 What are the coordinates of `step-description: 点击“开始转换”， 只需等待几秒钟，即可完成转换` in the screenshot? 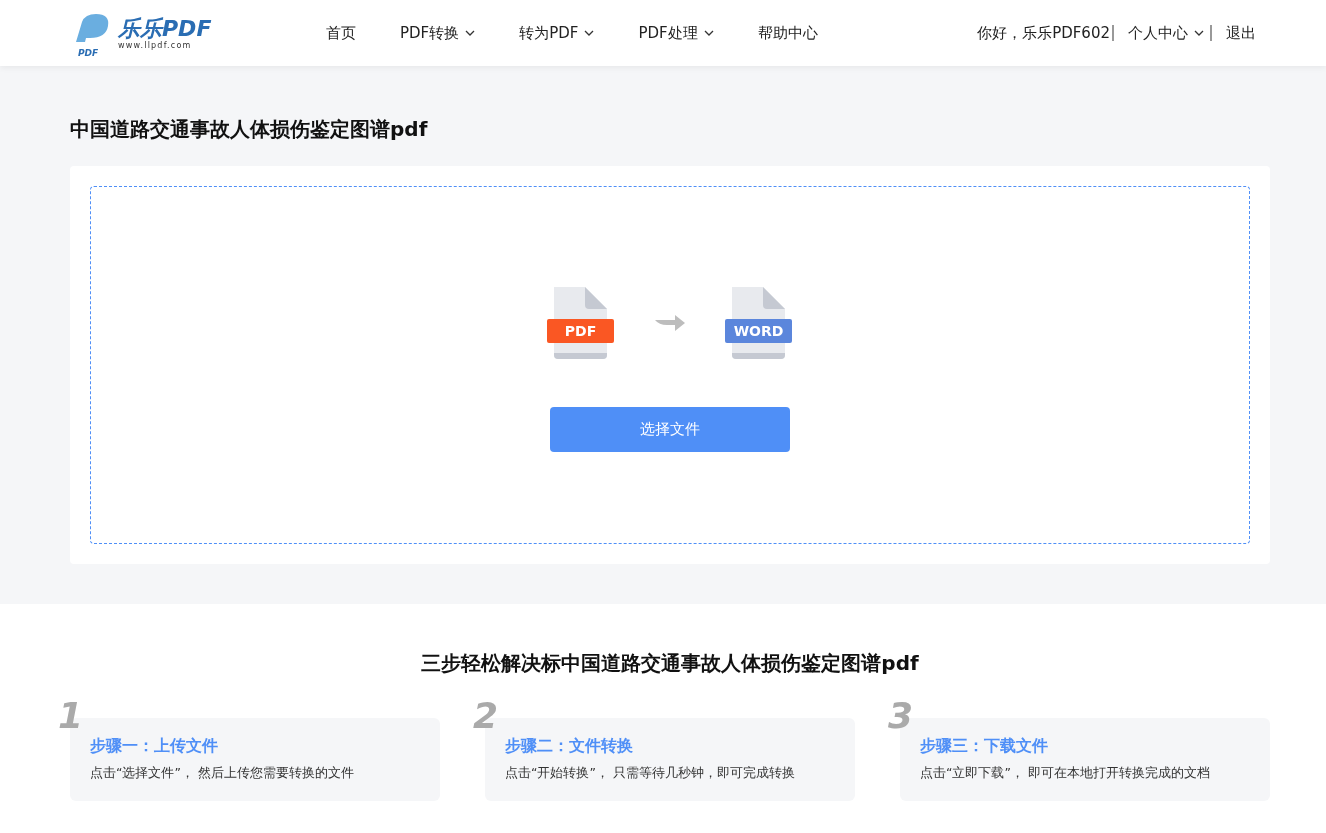 It's located at (650, 773).